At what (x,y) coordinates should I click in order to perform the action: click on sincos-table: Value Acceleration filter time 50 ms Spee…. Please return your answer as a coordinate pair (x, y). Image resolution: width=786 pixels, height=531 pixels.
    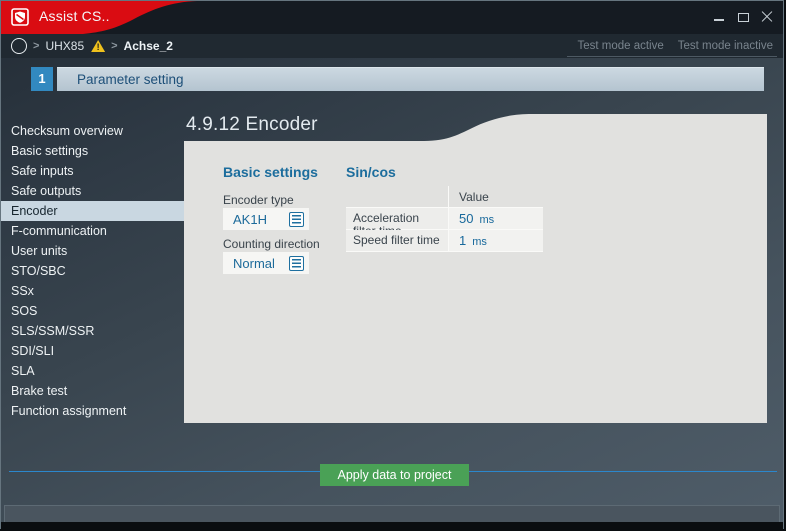
    Looking at the image, I should click on (444, 219).